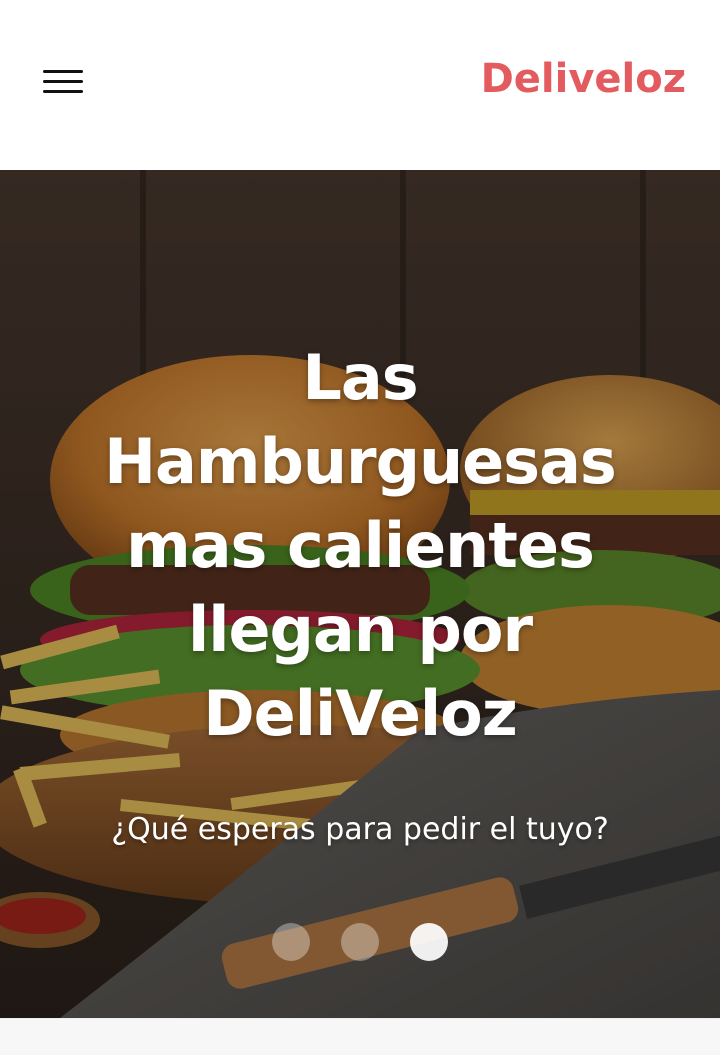 The height and width of the screenshot is (1055, 720). I want to click on carousel-dot-3-active, so click(429, 942).